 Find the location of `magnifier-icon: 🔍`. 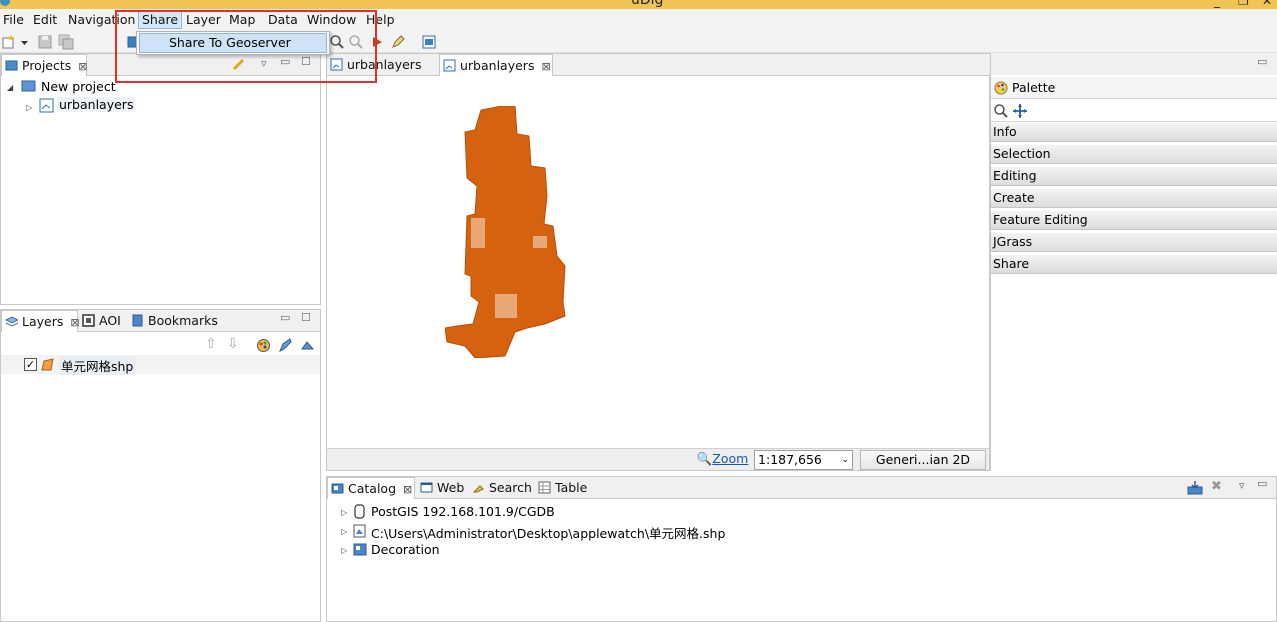

magnifier-icon: 🔍 is located at coordinates (704, 458).